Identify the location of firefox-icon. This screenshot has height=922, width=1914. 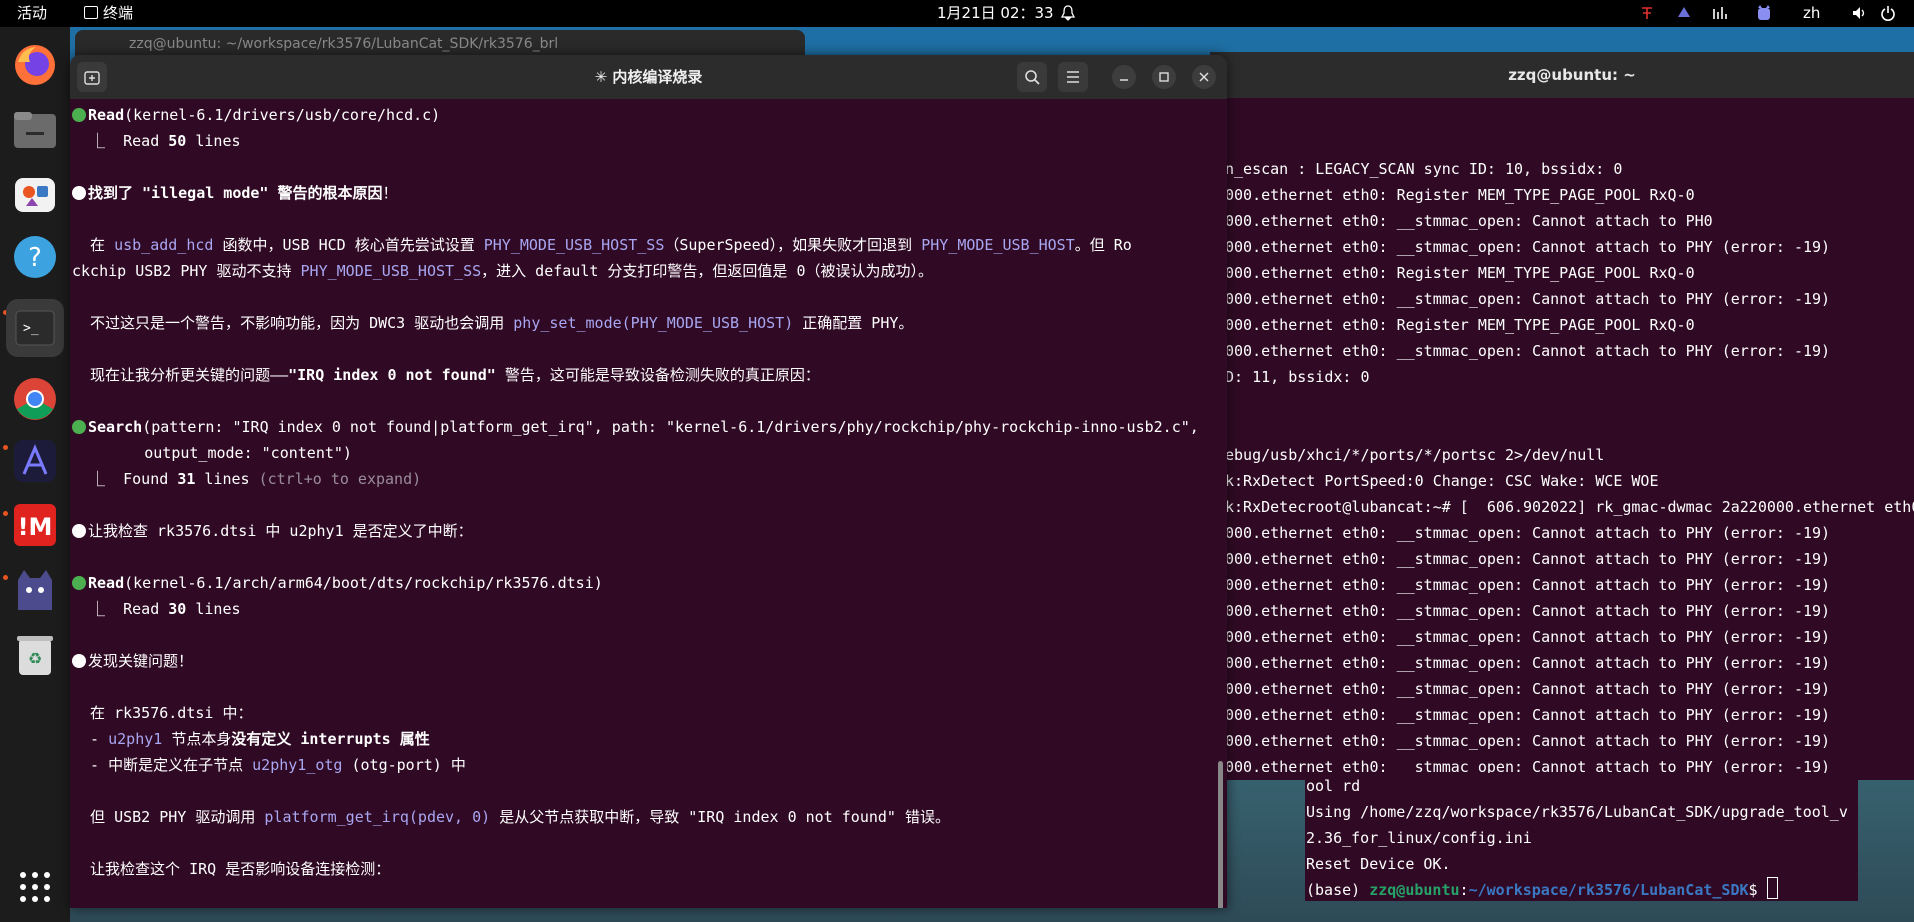
(35, 65).